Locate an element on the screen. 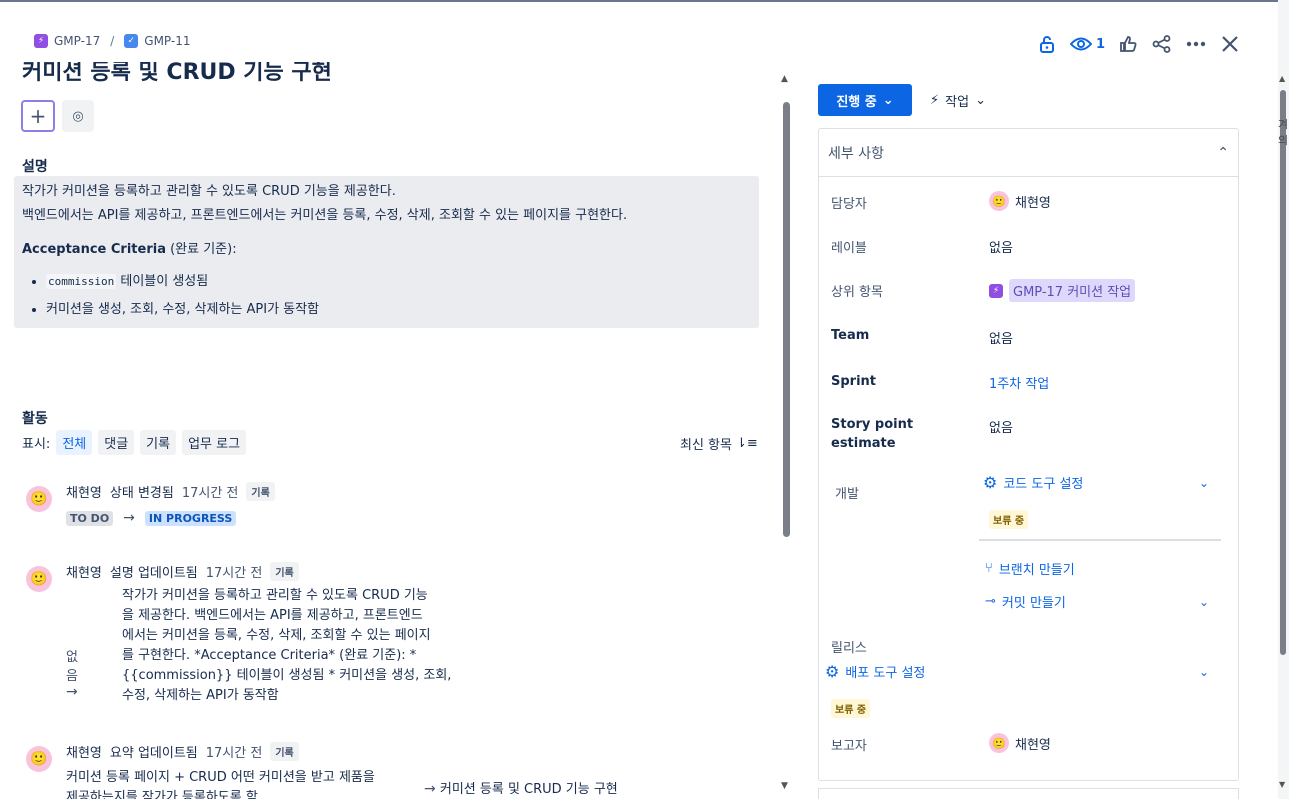 This screenshot has width=1289, height=799. change-line: {{commission}} 테이블이 생성됨 * 커미션을 생성, 조회, is located at coordinates (287, 675).